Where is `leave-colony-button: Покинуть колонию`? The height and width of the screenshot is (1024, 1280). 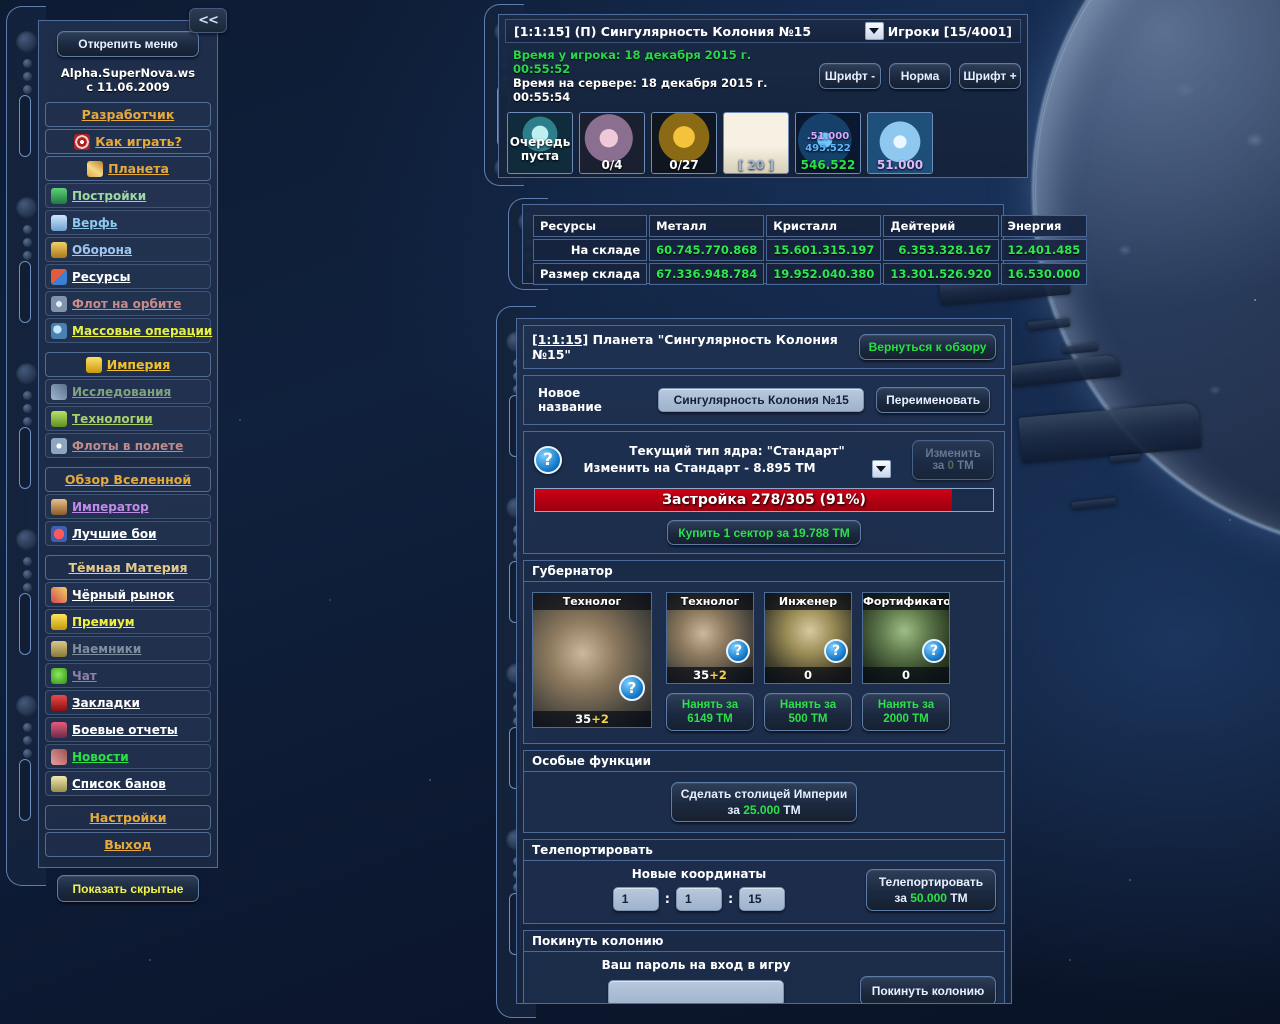 leave-colony-button: Покинуть колонию is located at coordinates (928, 989).